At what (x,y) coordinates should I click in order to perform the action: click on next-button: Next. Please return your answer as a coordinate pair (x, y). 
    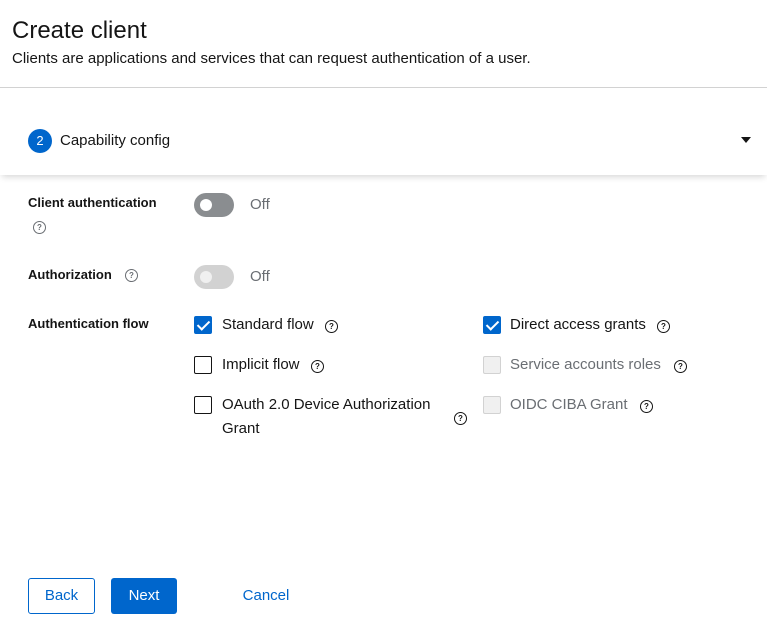
    Looking at the image, I should click on (144, 596).